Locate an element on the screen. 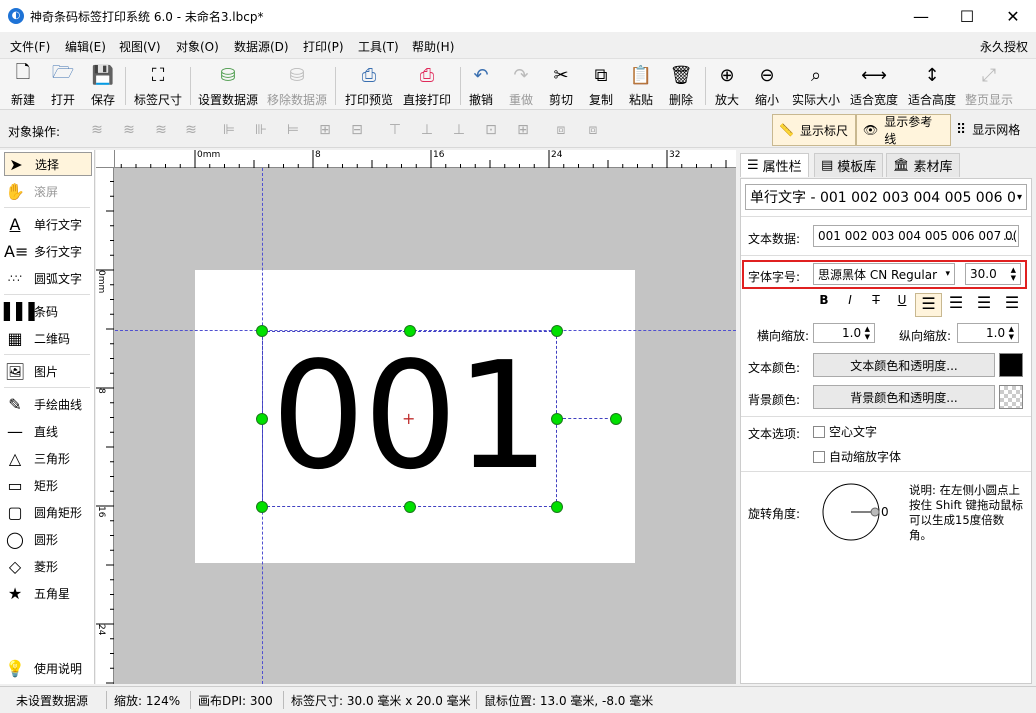 This screenshot has width=1036, height=713. align-left-icon: ⊫ is located at coordinates (229, 130).